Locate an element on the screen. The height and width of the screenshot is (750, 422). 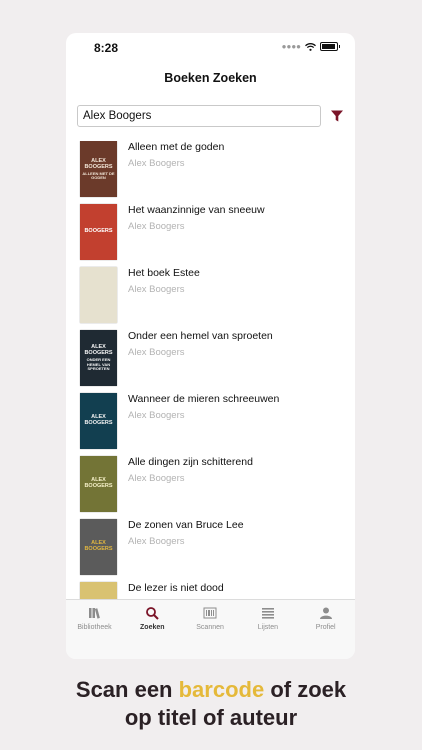
book-cover: ALEX BOOGERS ALLEEN MET DE GODEN is located at coordinates (98, 169).